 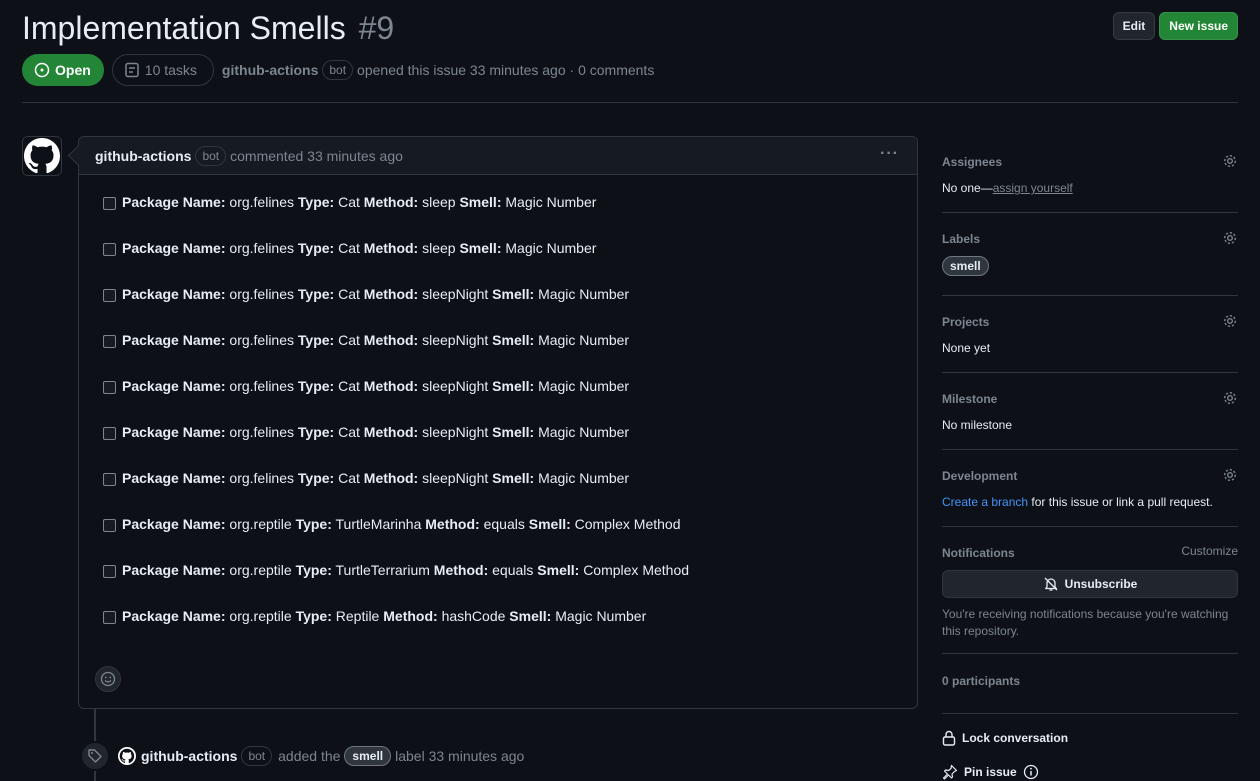 What do you see at coordinates (1090, 772) in the screenshot?
I see `pin-issue-button: Pin issue` at bounding box center [1090, 772].